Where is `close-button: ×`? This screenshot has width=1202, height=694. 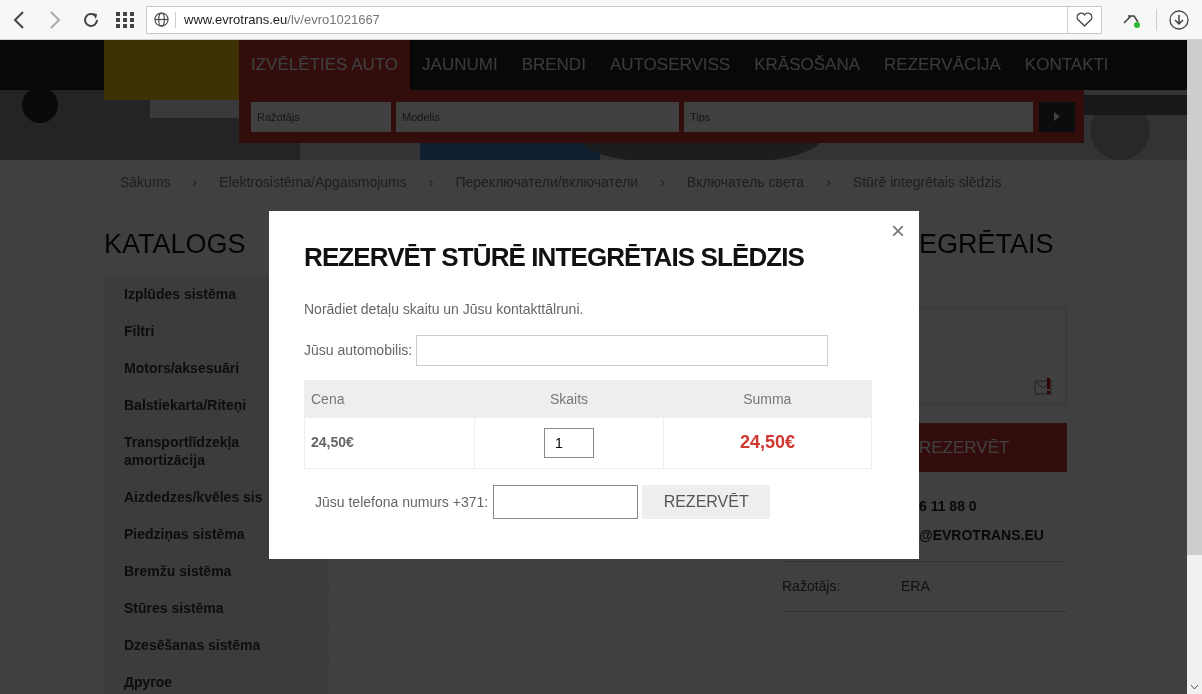 close-button: × is located at coordinates (898, 231).